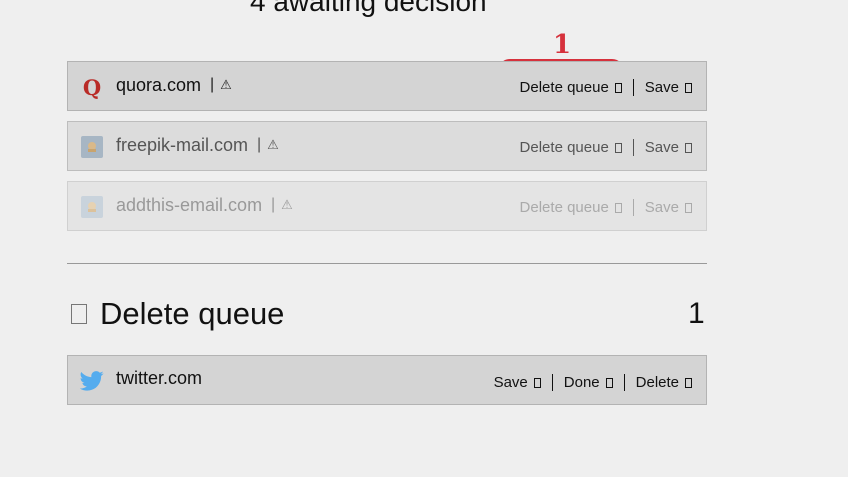 This screenshot has height=477, width=848. What do you see at coordinates (192, 313) in the screenshot?
I see `delete-queue-title: Delete queue` at bounding box center [192, 313].